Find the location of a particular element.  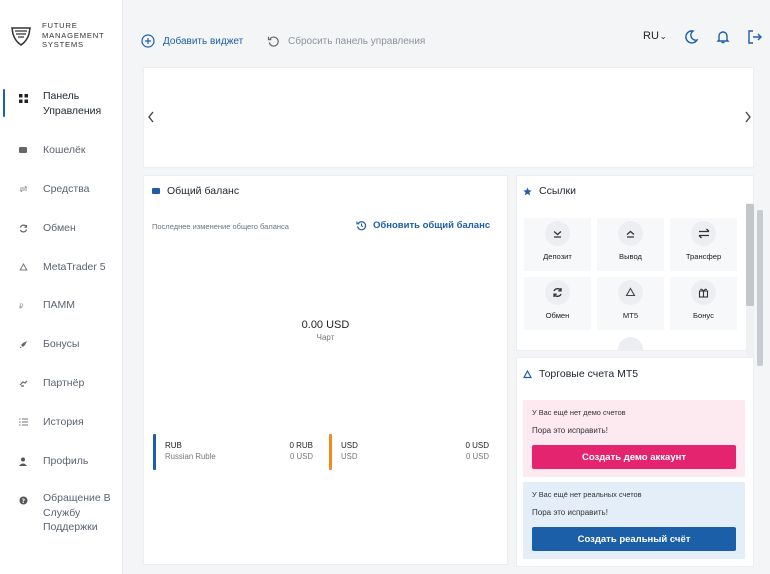

sidebar-item-wallet: Кошелёк is located at coordinates (61, 150).